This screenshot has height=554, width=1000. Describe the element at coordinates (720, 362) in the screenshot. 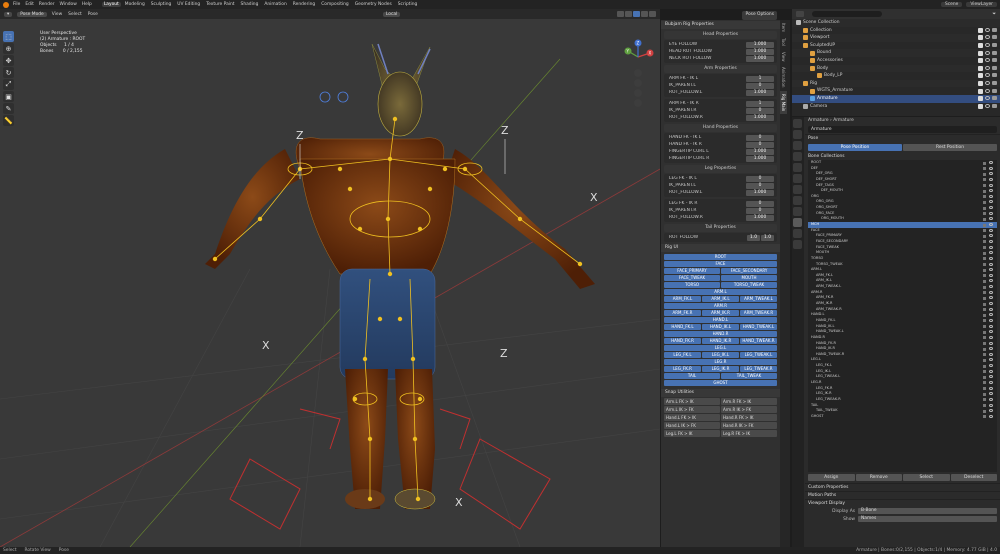

I see `rig-layer-leg-r: LEG.R` at that location.